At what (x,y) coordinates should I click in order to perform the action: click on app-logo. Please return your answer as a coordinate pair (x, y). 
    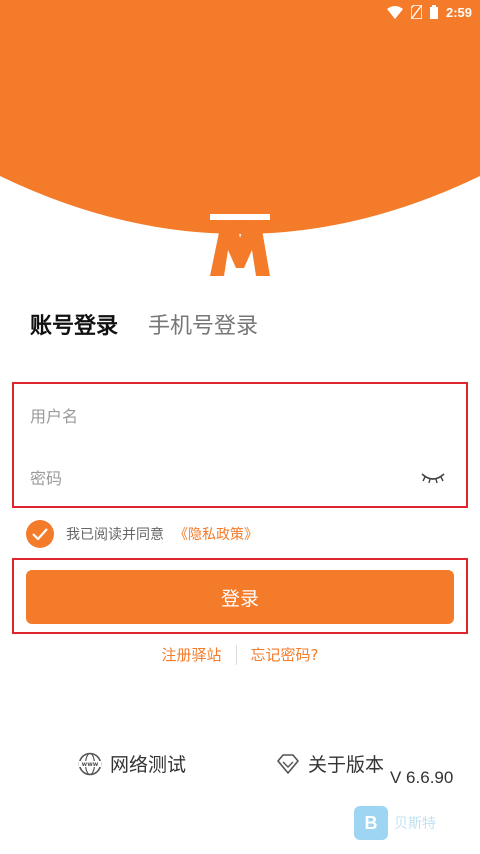
    Looking at the image, I should click on (240, 246).